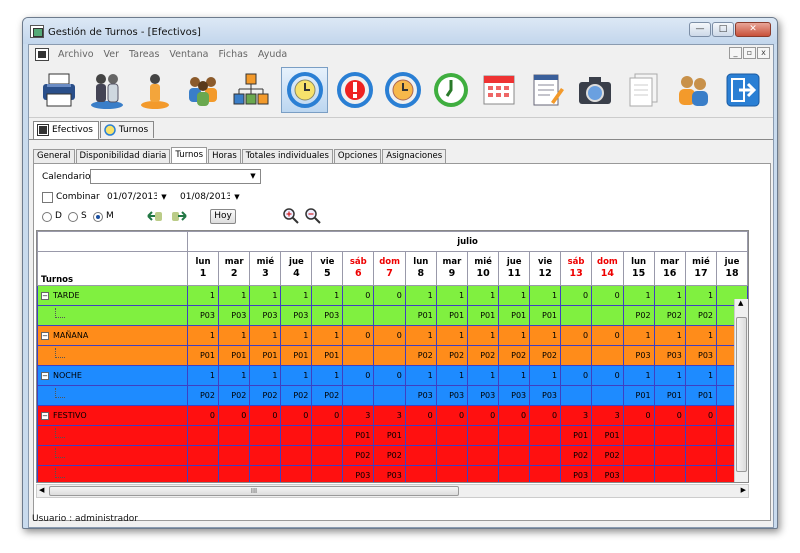 The height and width of the screenshot is (553, 800). I want to click on horizontal-scrollbar: ◀ III ▶, so click(392, 491).